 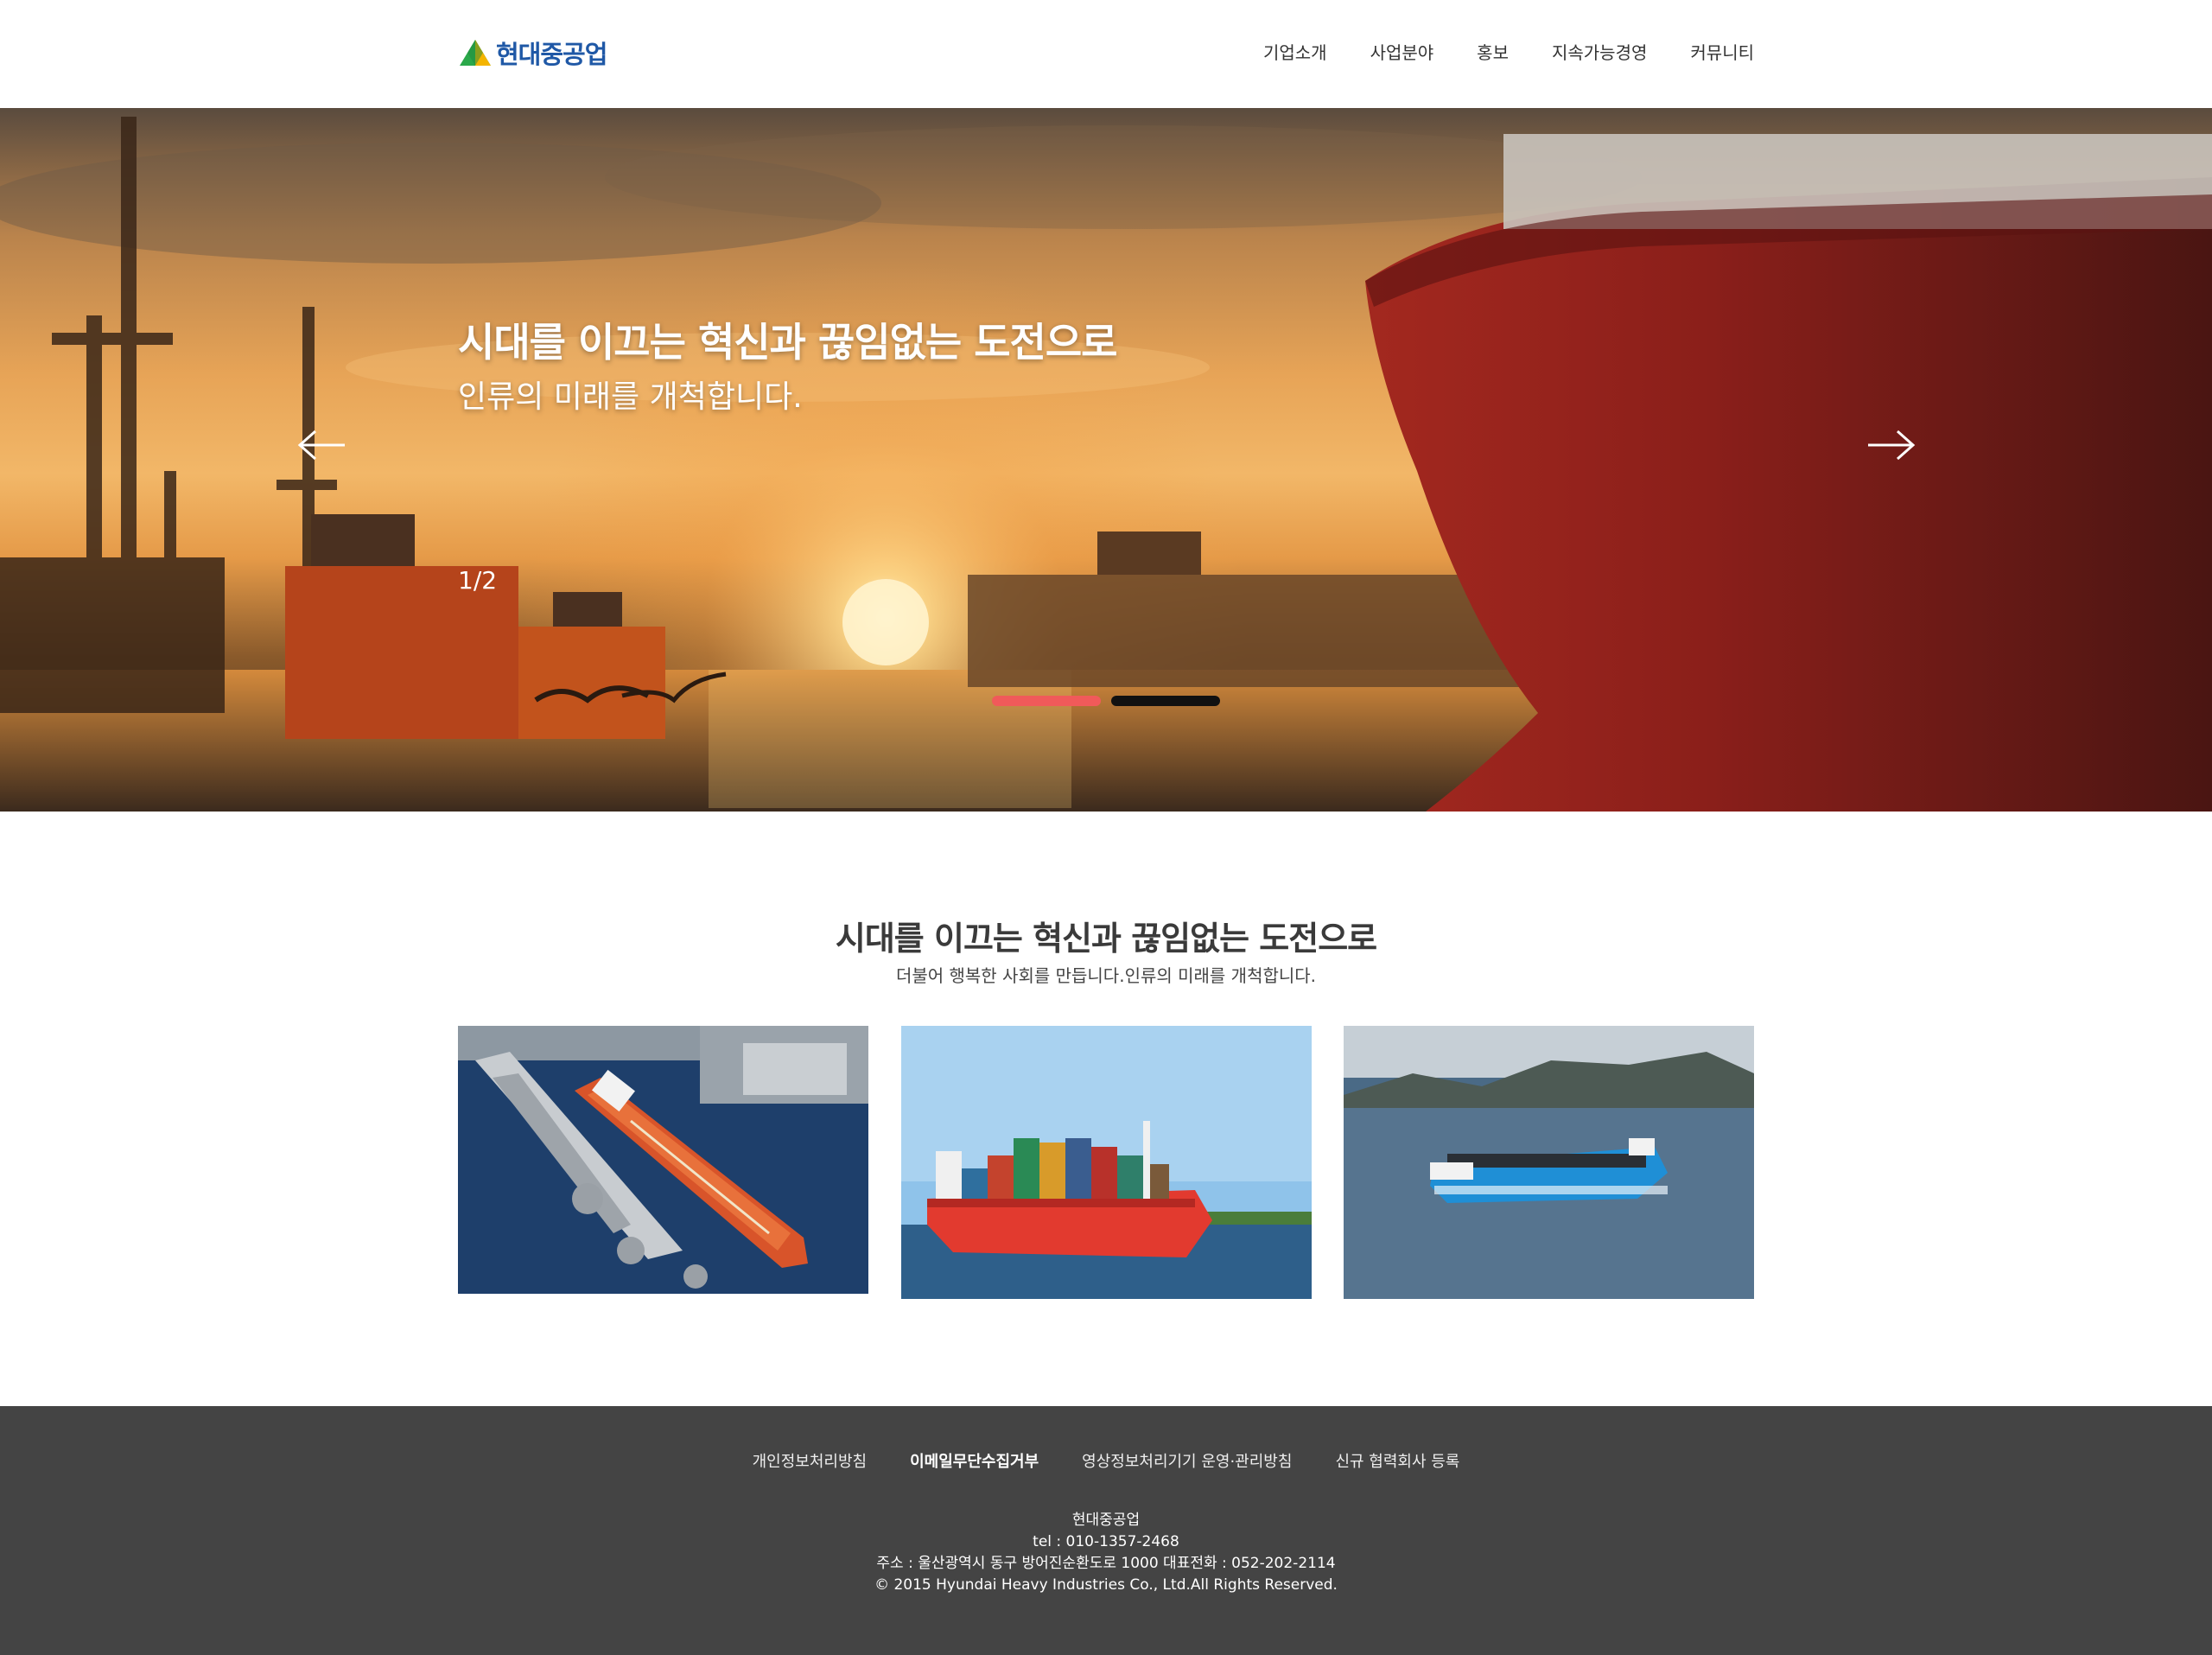 I want to click on next-arrow-icon, so click(x=1890, y=445).